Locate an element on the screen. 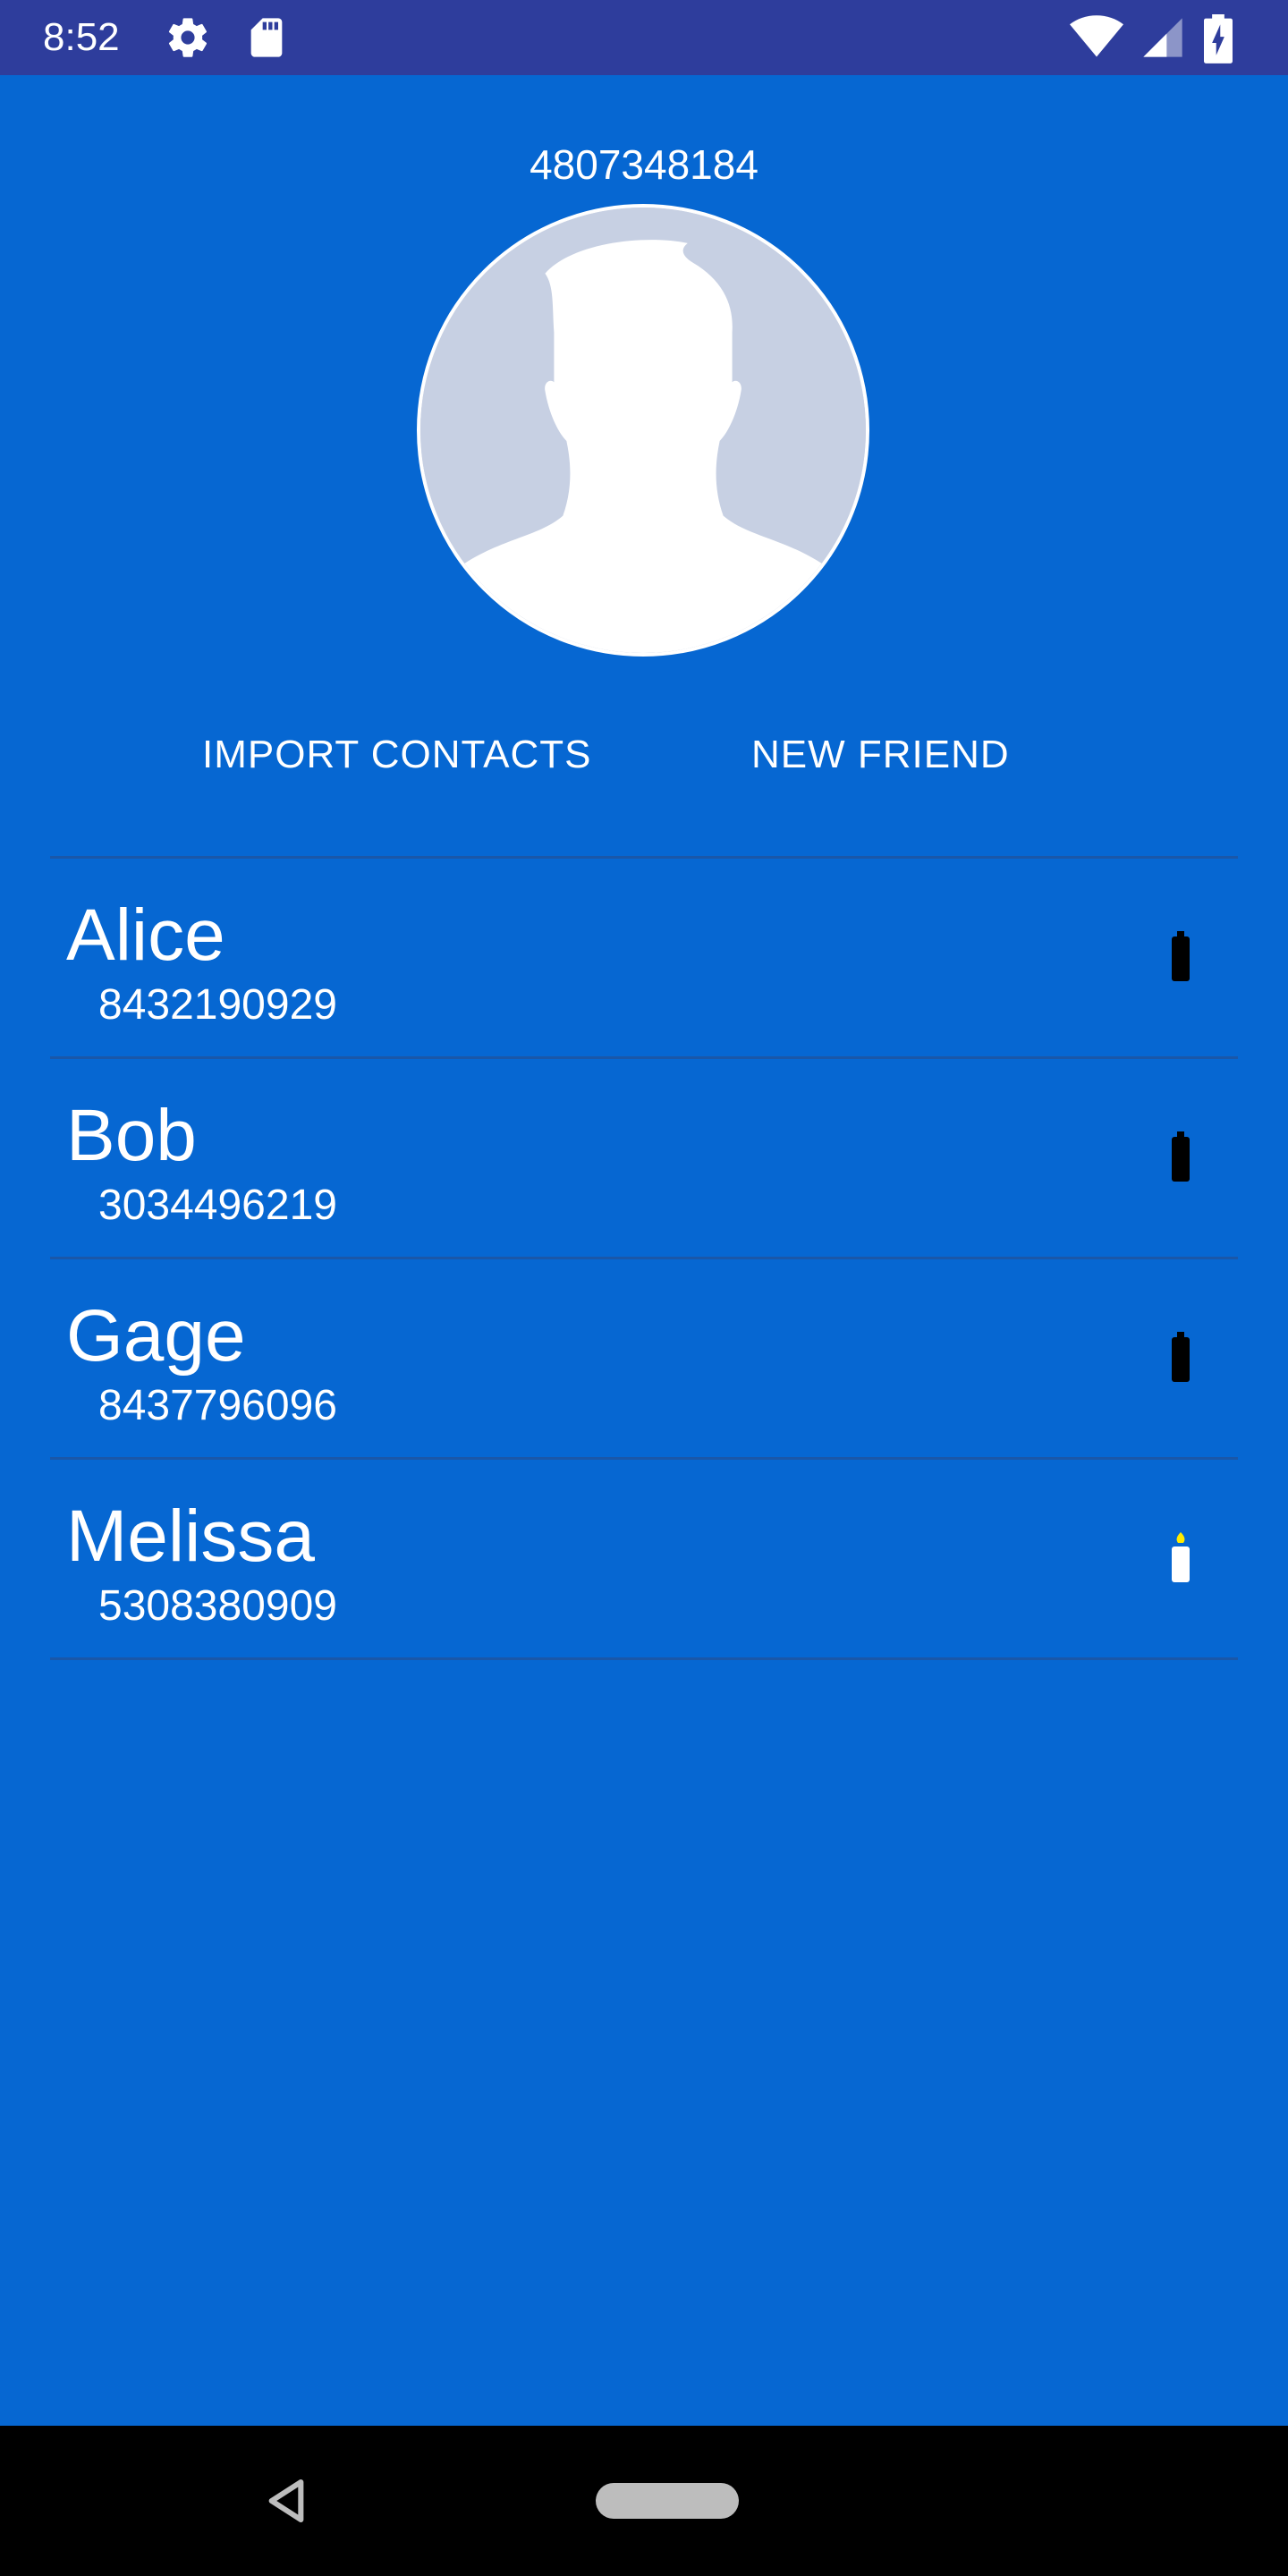 The height and width of the screenshot is (2576, 1288). back-icon is located at coordinates (286, 2501).